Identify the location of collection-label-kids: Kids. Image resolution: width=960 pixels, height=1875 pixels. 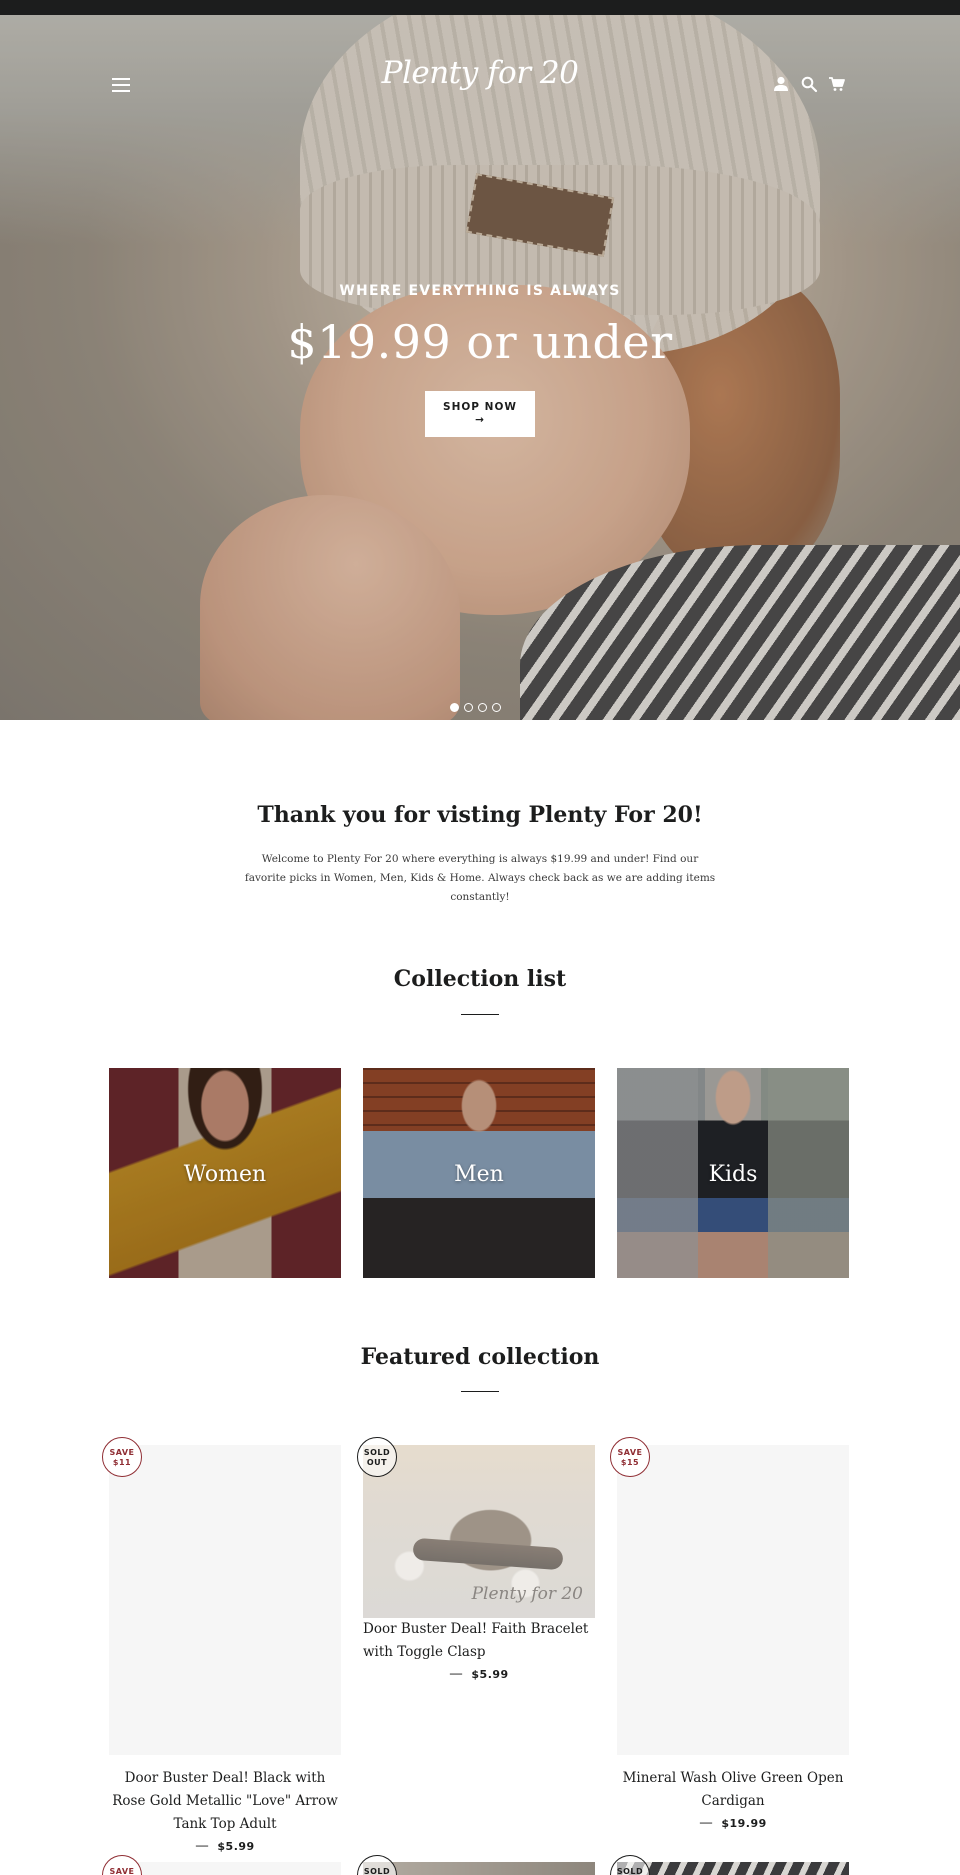
(733, 1174).